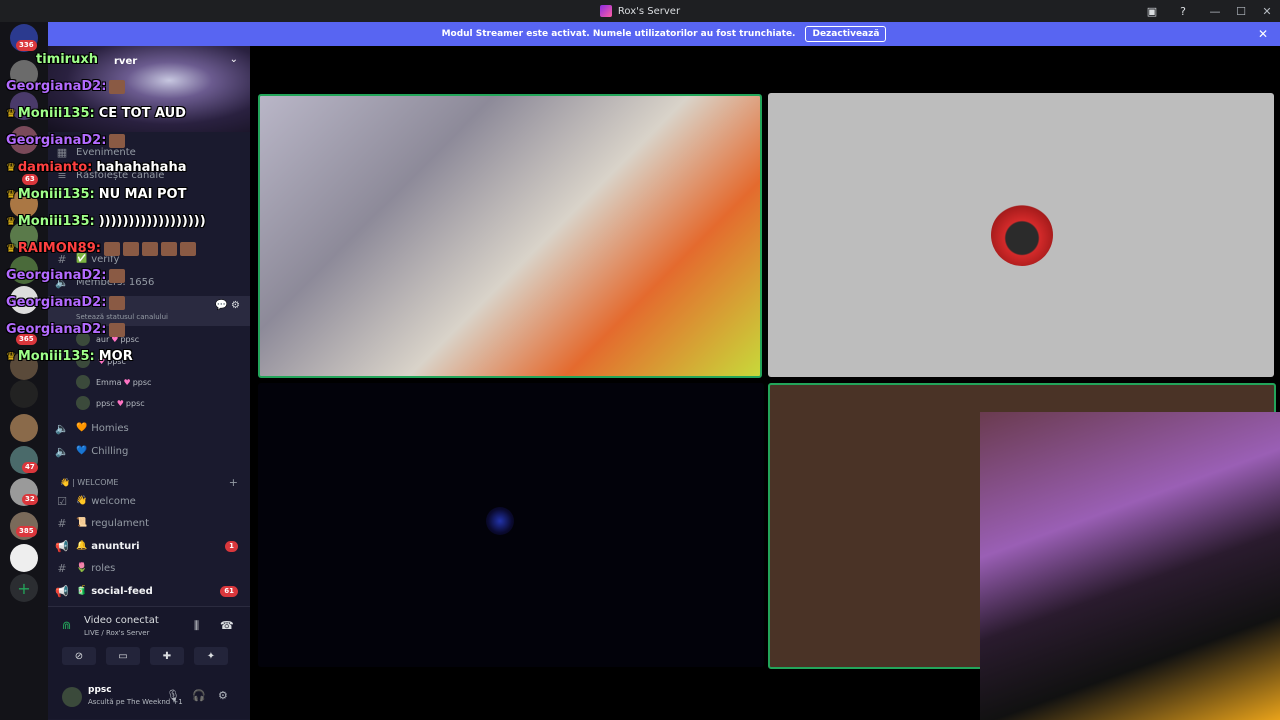 This screenshot has height=720, width=1280. I want to click on mention-badge: 385, so click(26, 531).